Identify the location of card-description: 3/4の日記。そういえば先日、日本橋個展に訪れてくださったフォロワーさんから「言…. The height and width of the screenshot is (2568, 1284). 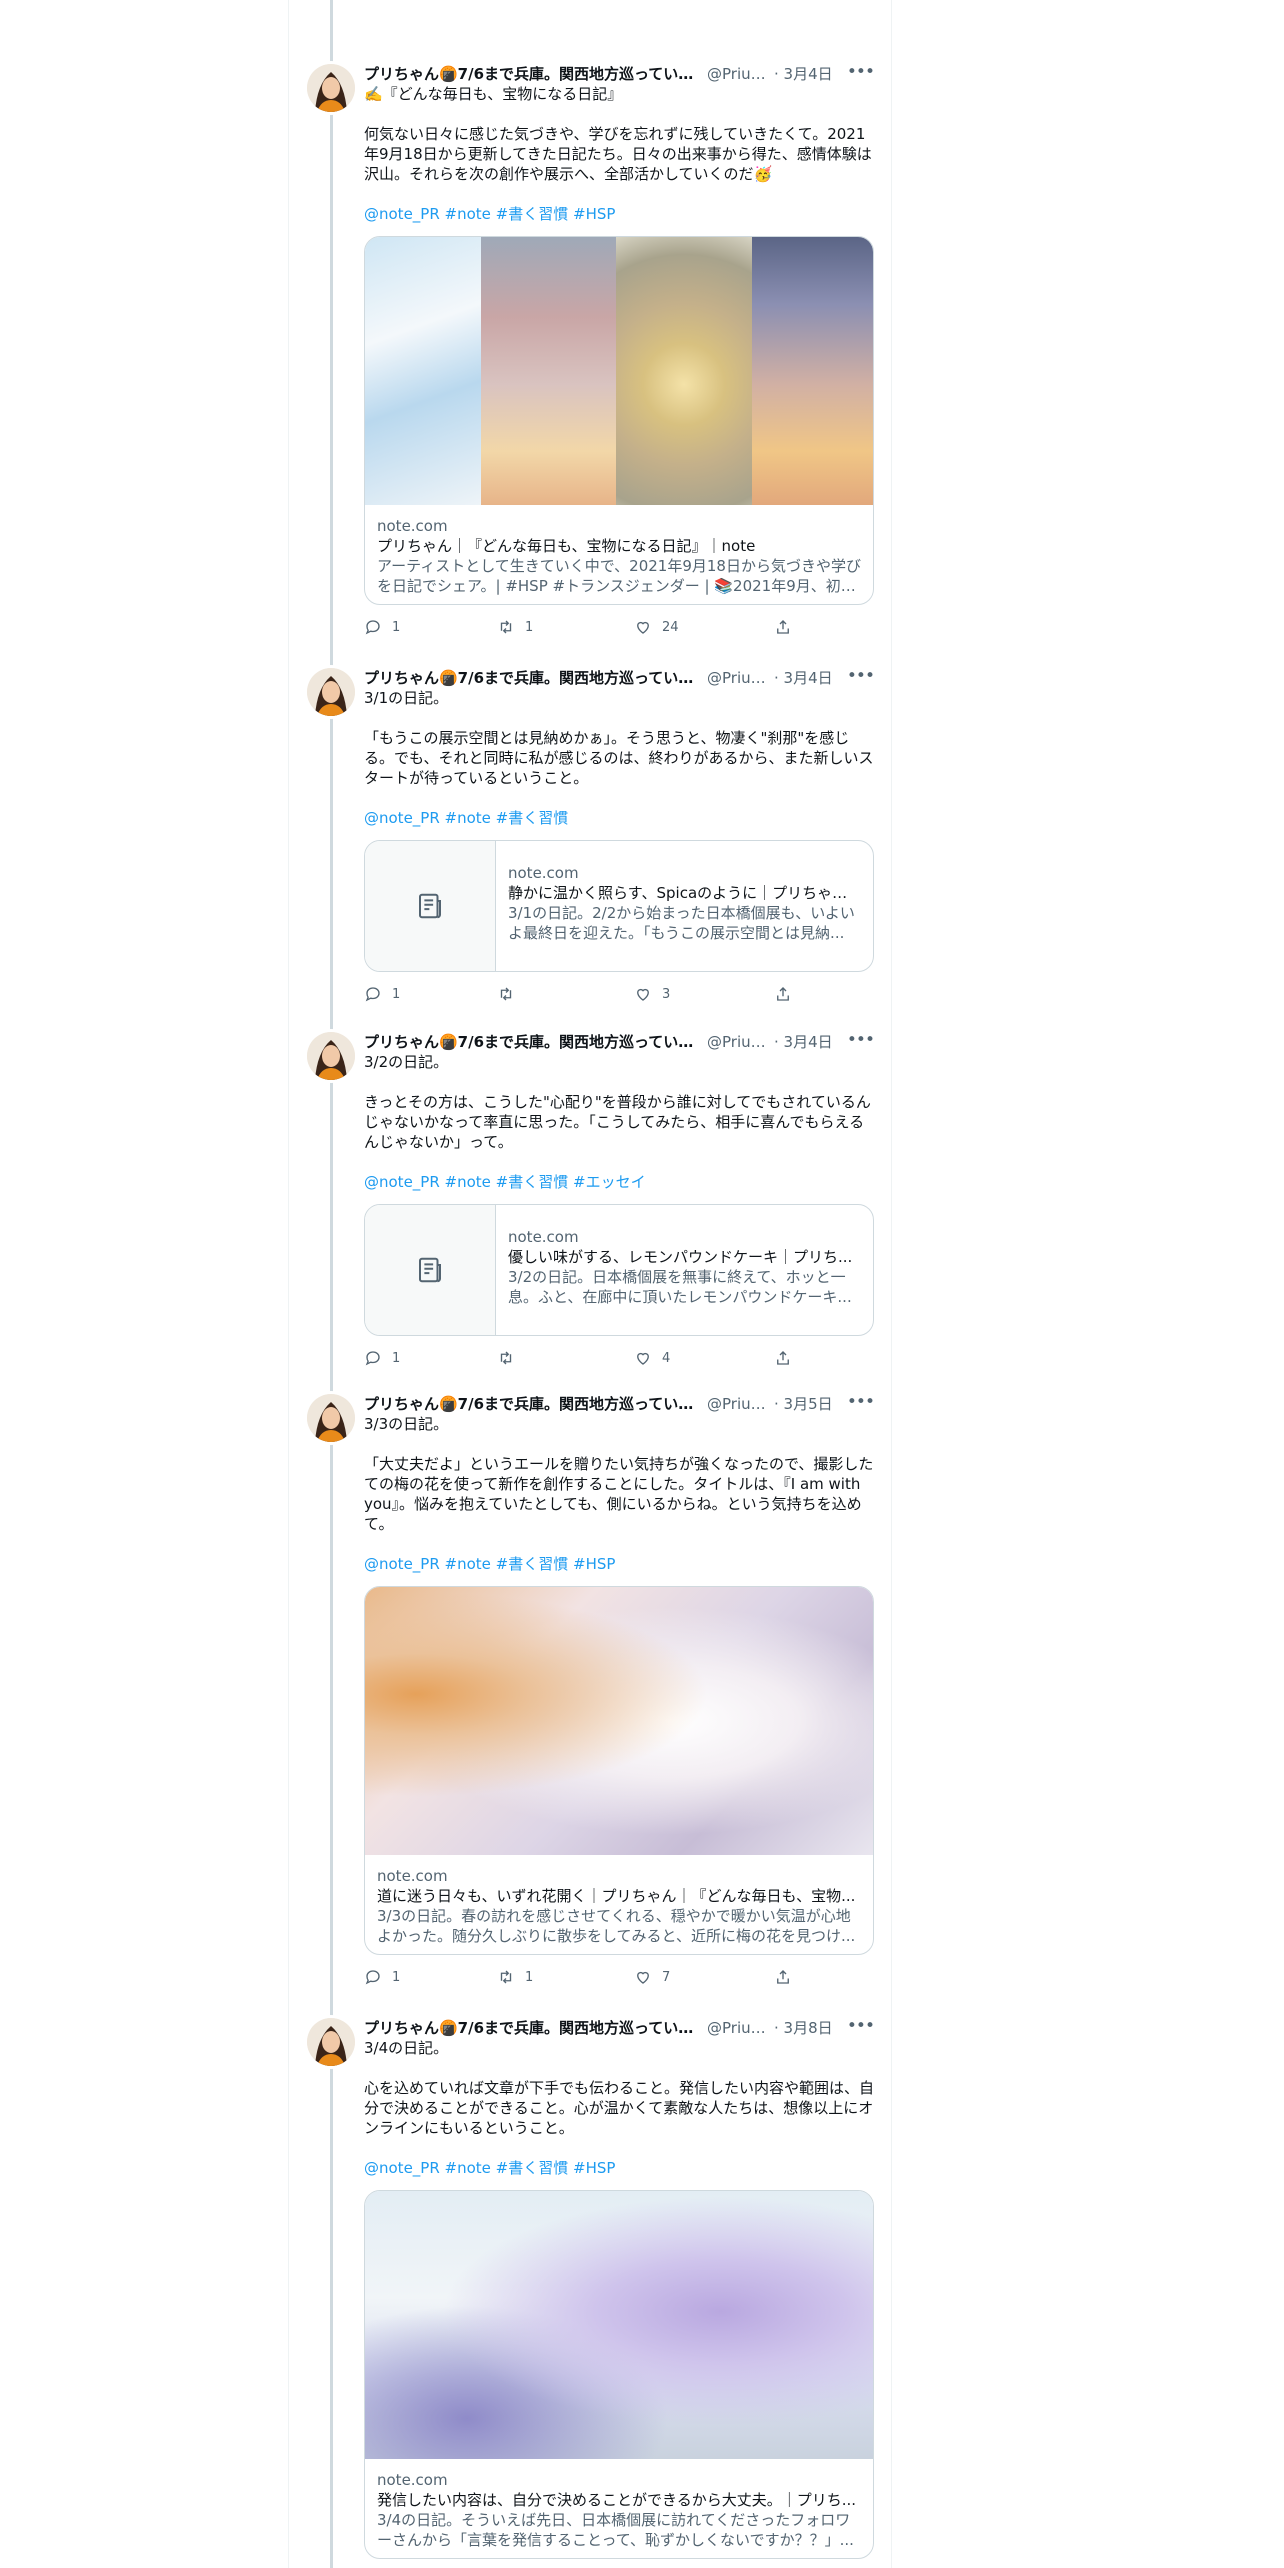
(615, 2530).